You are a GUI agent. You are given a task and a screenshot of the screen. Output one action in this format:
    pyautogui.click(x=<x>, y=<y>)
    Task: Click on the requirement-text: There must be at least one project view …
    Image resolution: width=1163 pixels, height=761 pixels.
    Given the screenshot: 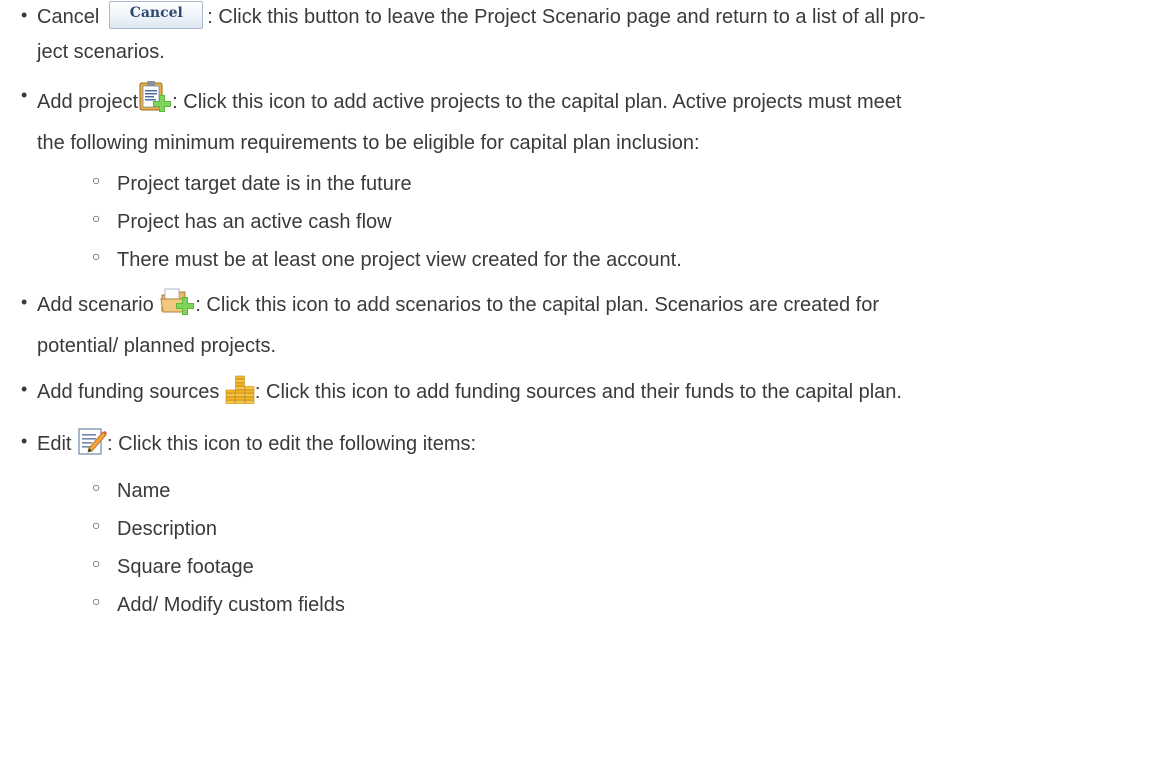 What is the action you would take?
    pyautogui.click(x=399, y=260)
    